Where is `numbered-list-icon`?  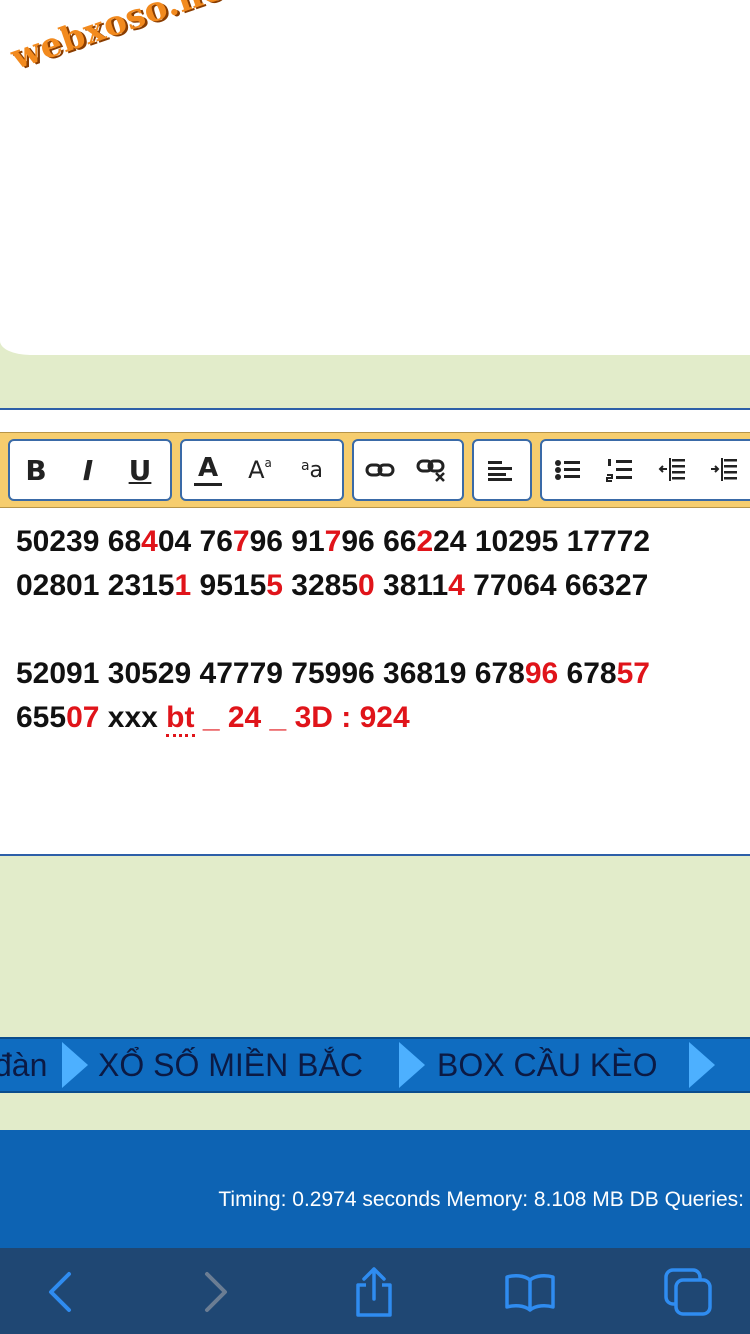 numbered-list-icon is located at coordinates (619, 470).